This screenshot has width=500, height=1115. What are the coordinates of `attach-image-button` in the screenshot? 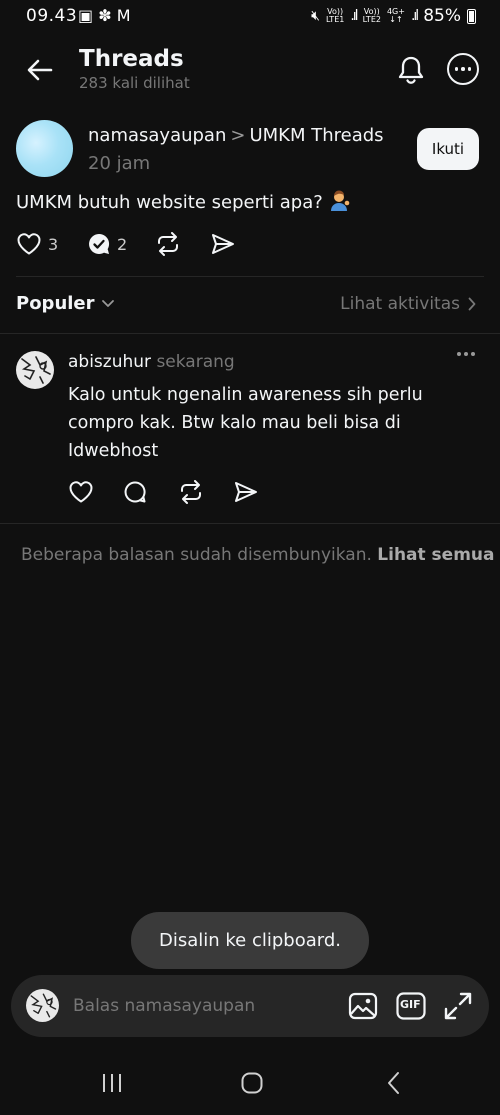 It's located at (363, 1006).